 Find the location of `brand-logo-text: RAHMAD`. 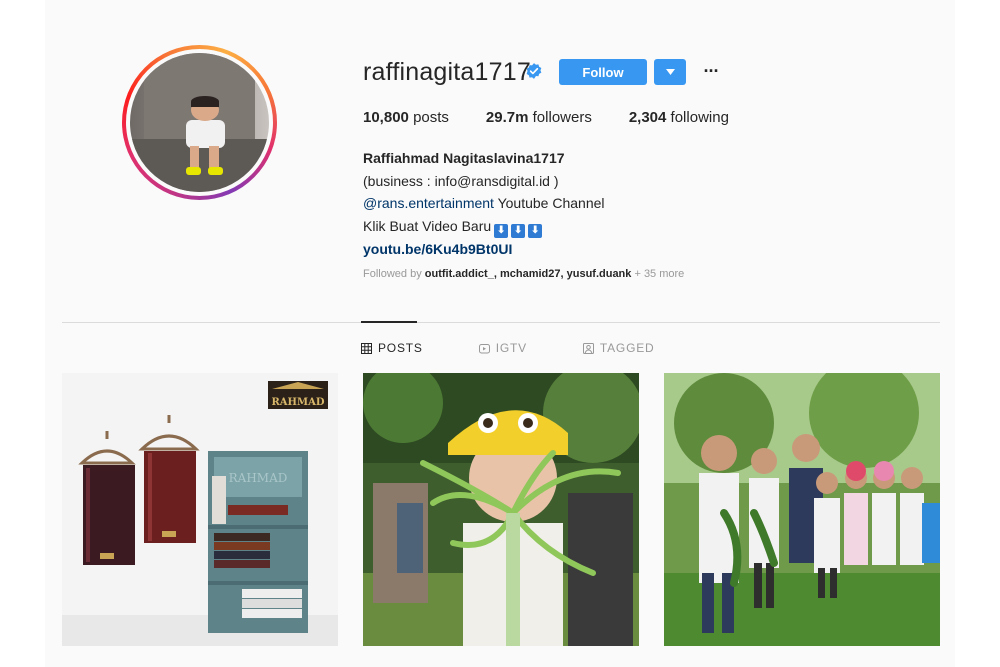

brand-logo-text: RAHMAD is located at coordinates (297, 402).